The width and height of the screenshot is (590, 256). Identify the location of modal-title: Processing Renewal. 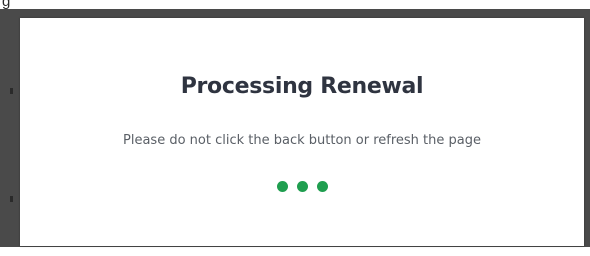
(302, 86).